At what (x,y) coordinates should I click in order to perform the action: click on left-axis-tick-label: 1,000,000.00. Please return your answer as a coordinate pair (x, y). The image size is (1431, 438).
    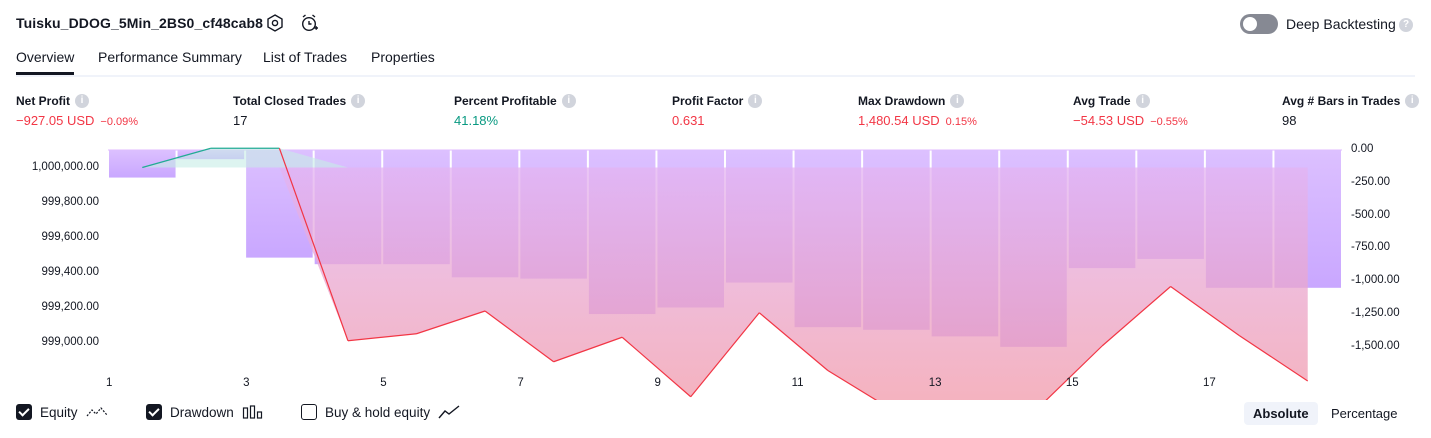
    Looking at the image, I should click on (65, 166).